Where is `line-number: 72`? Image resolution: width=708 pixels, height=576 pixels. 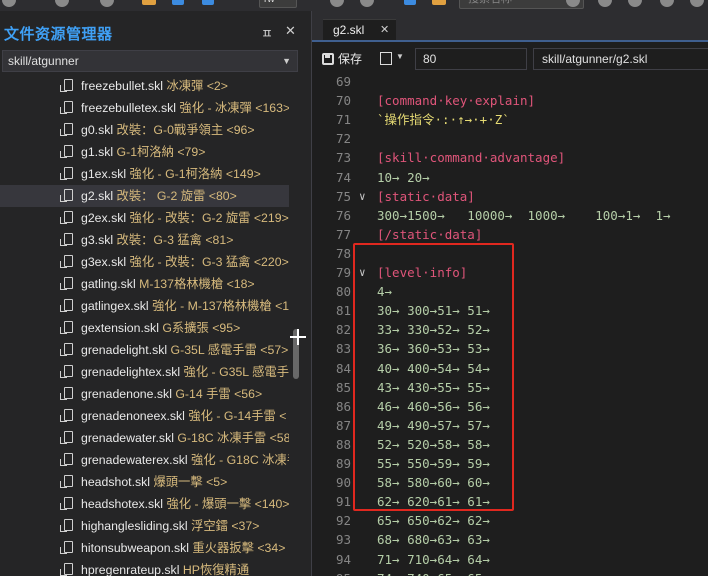
line-number: 72 is located at coordinates (343, 139).